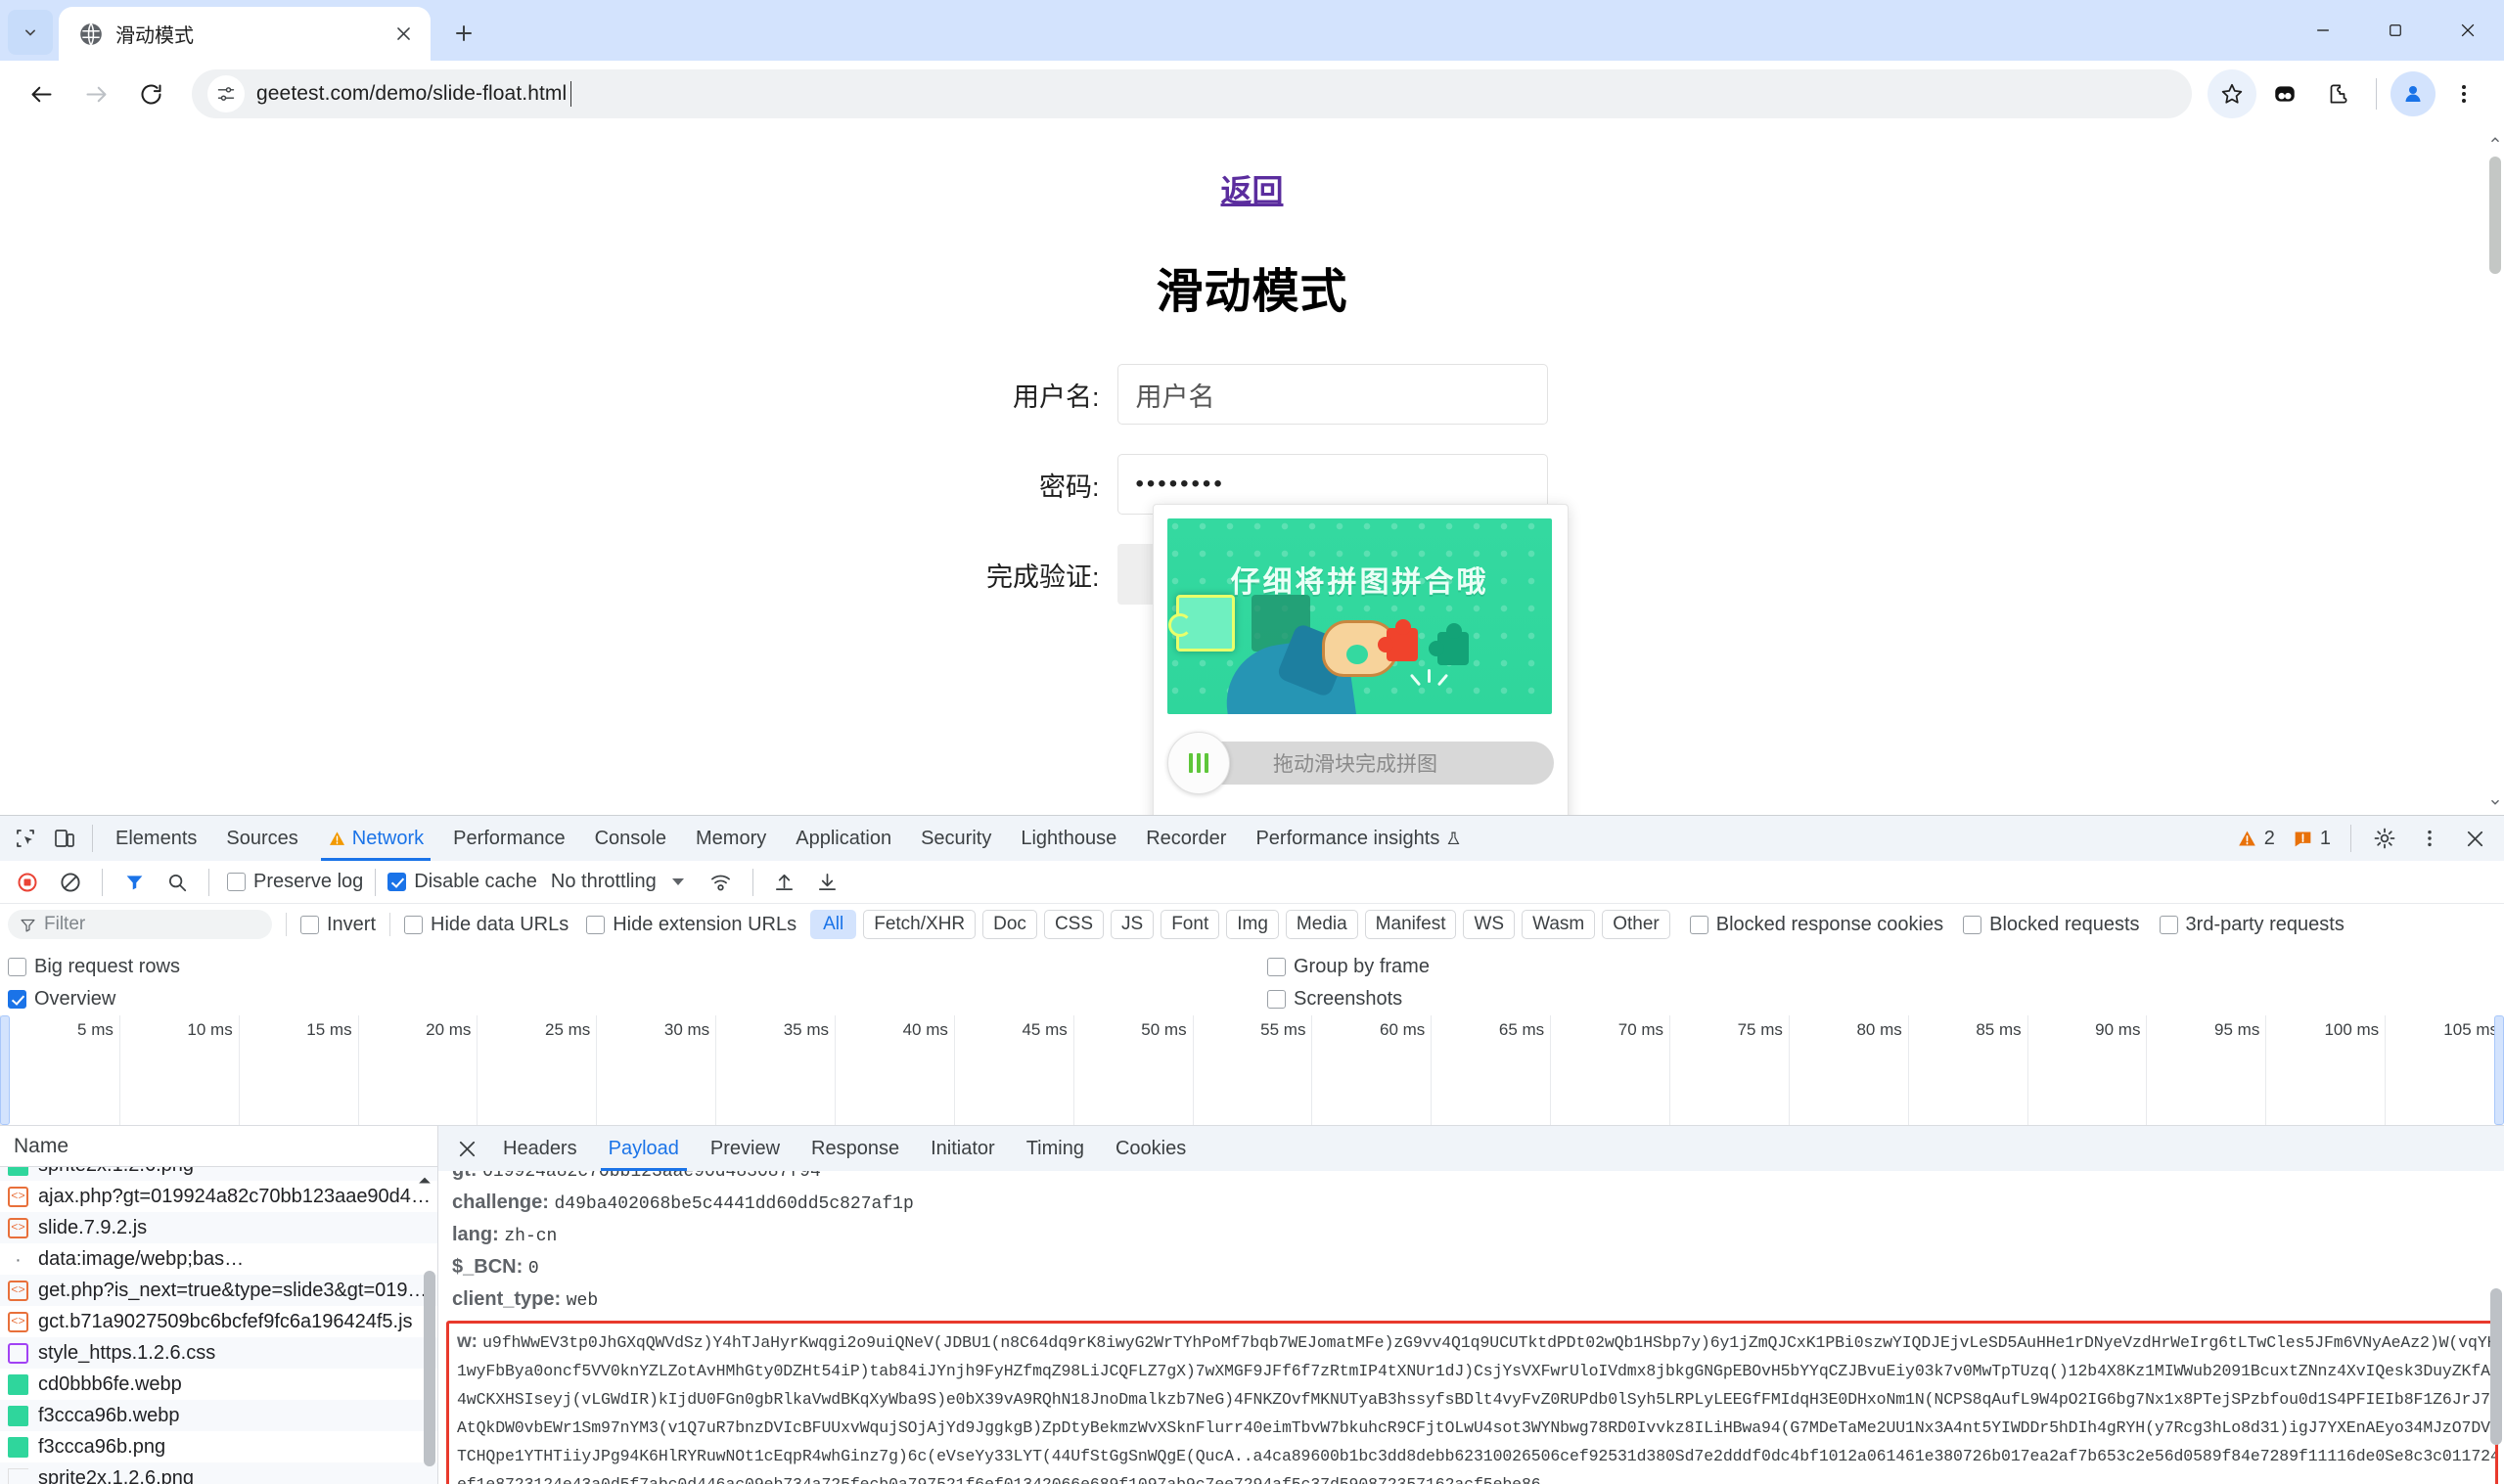 This screenshot has width=2504, height=1484. I want to click on overview-right-handle, so click(2499, 1070).